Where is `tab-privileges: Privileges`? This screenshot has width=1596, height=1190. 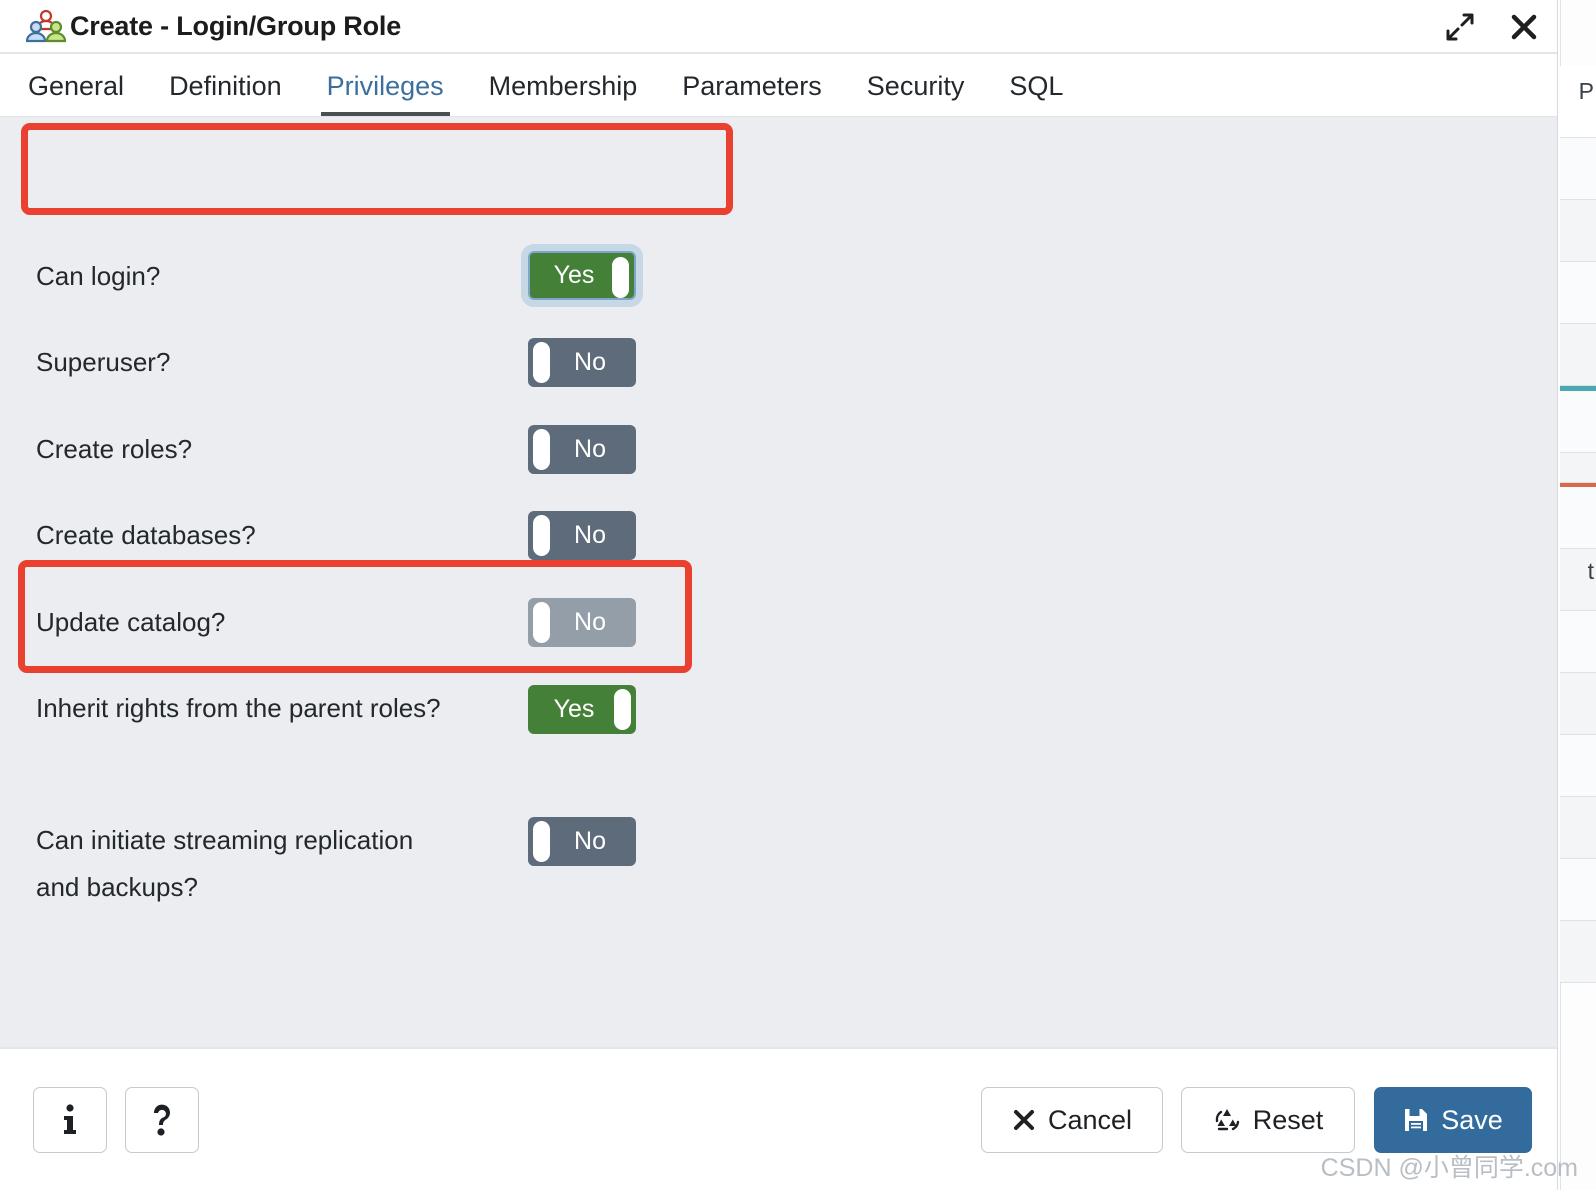 tab-privileges: Privileges is located at coordinates (385, 93).